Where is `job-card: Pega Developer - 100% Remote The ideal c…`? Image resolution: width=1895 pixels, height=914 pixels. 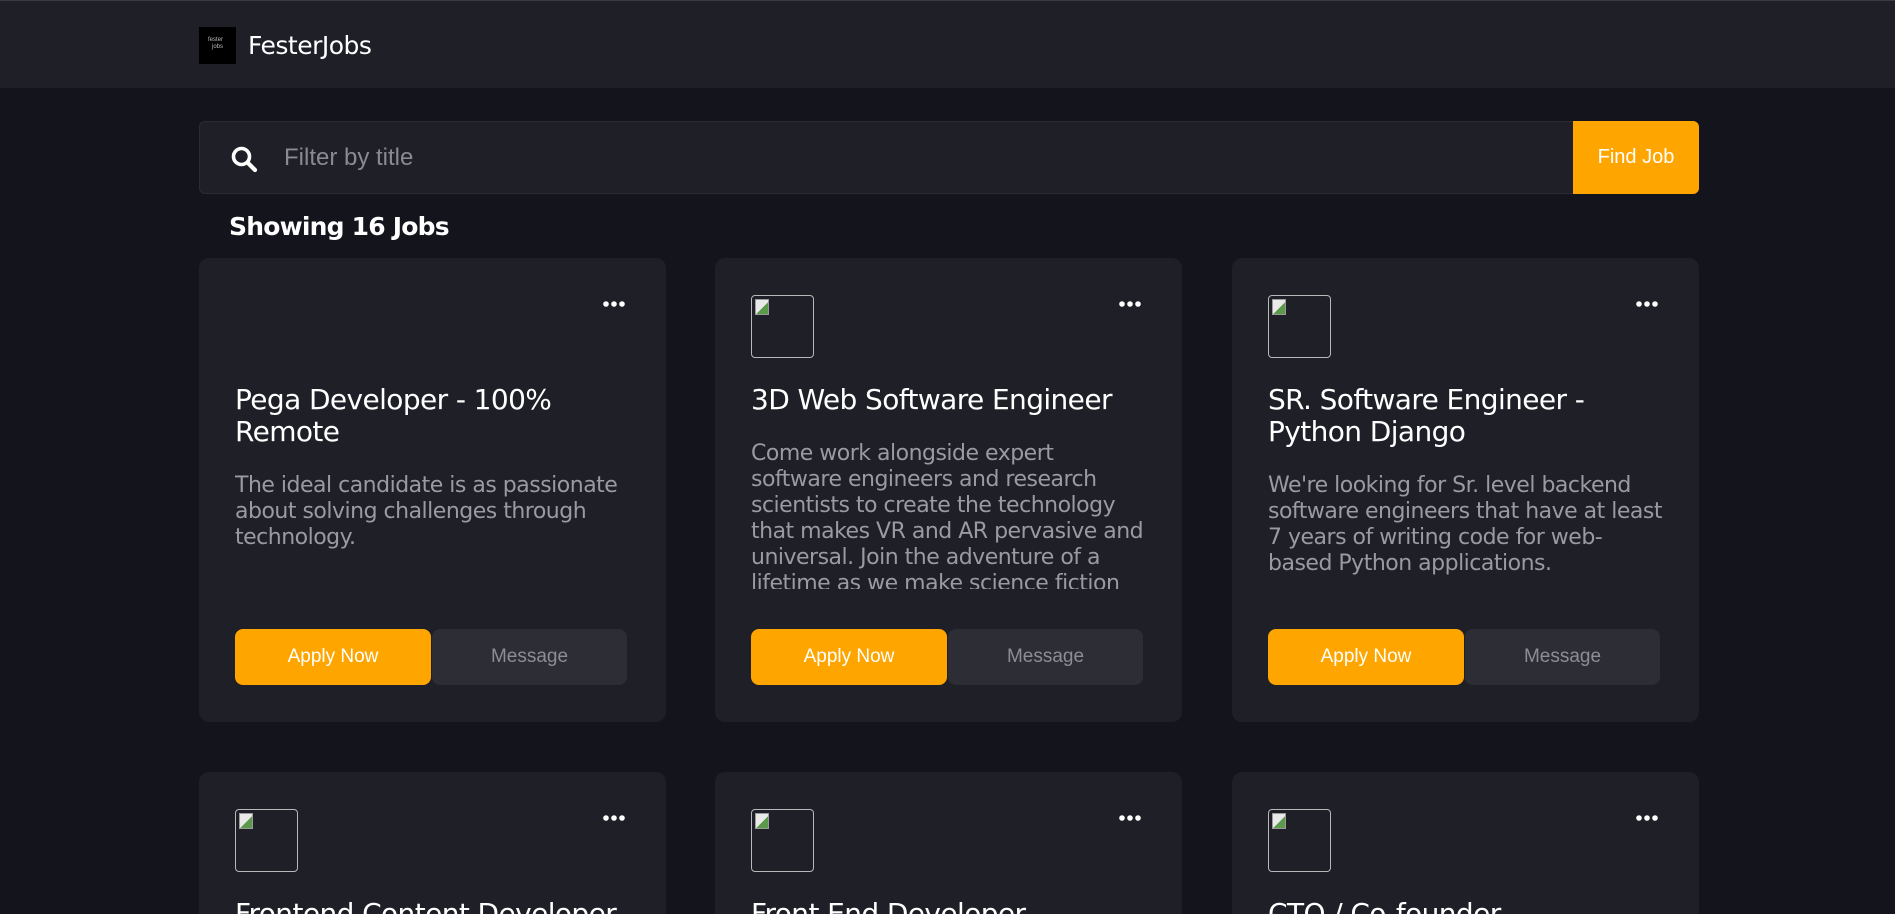
job-card: Pega Developer - 100% Remote The ideal c… is located at coordinates (432, 490).